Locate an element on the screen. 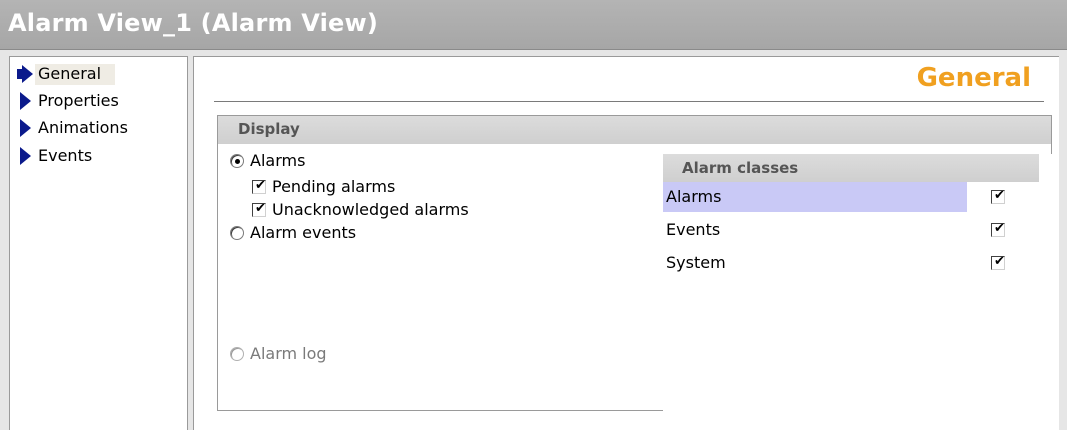  table-row: Events ✔ is located at coordinates (851, 230).